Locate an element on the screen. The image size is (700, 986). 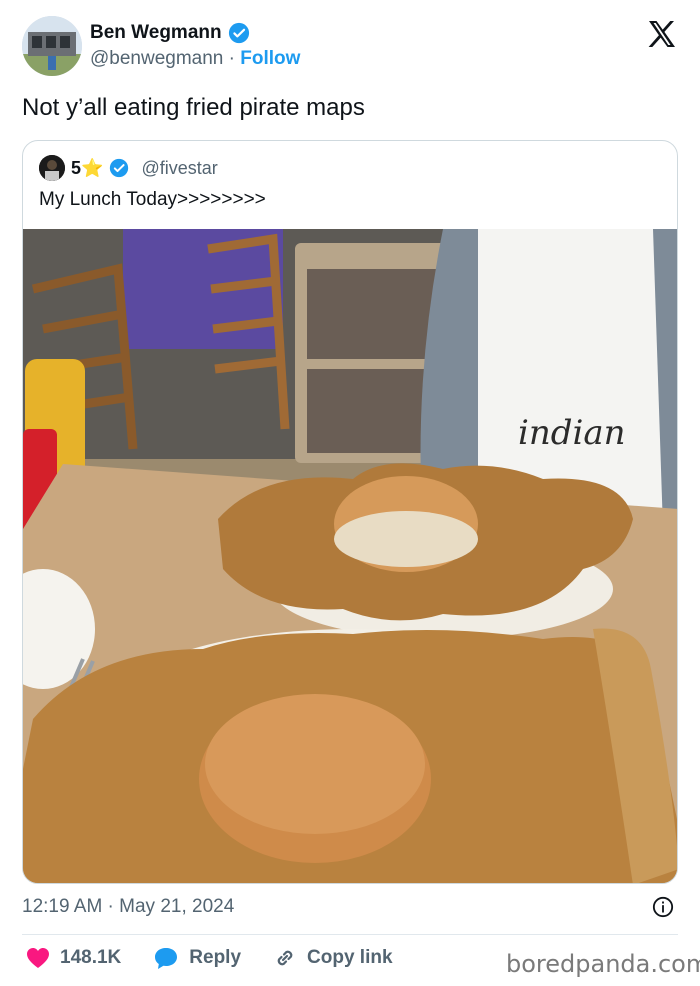
star-icon: ⭐ is located at coordinates (92, 167).